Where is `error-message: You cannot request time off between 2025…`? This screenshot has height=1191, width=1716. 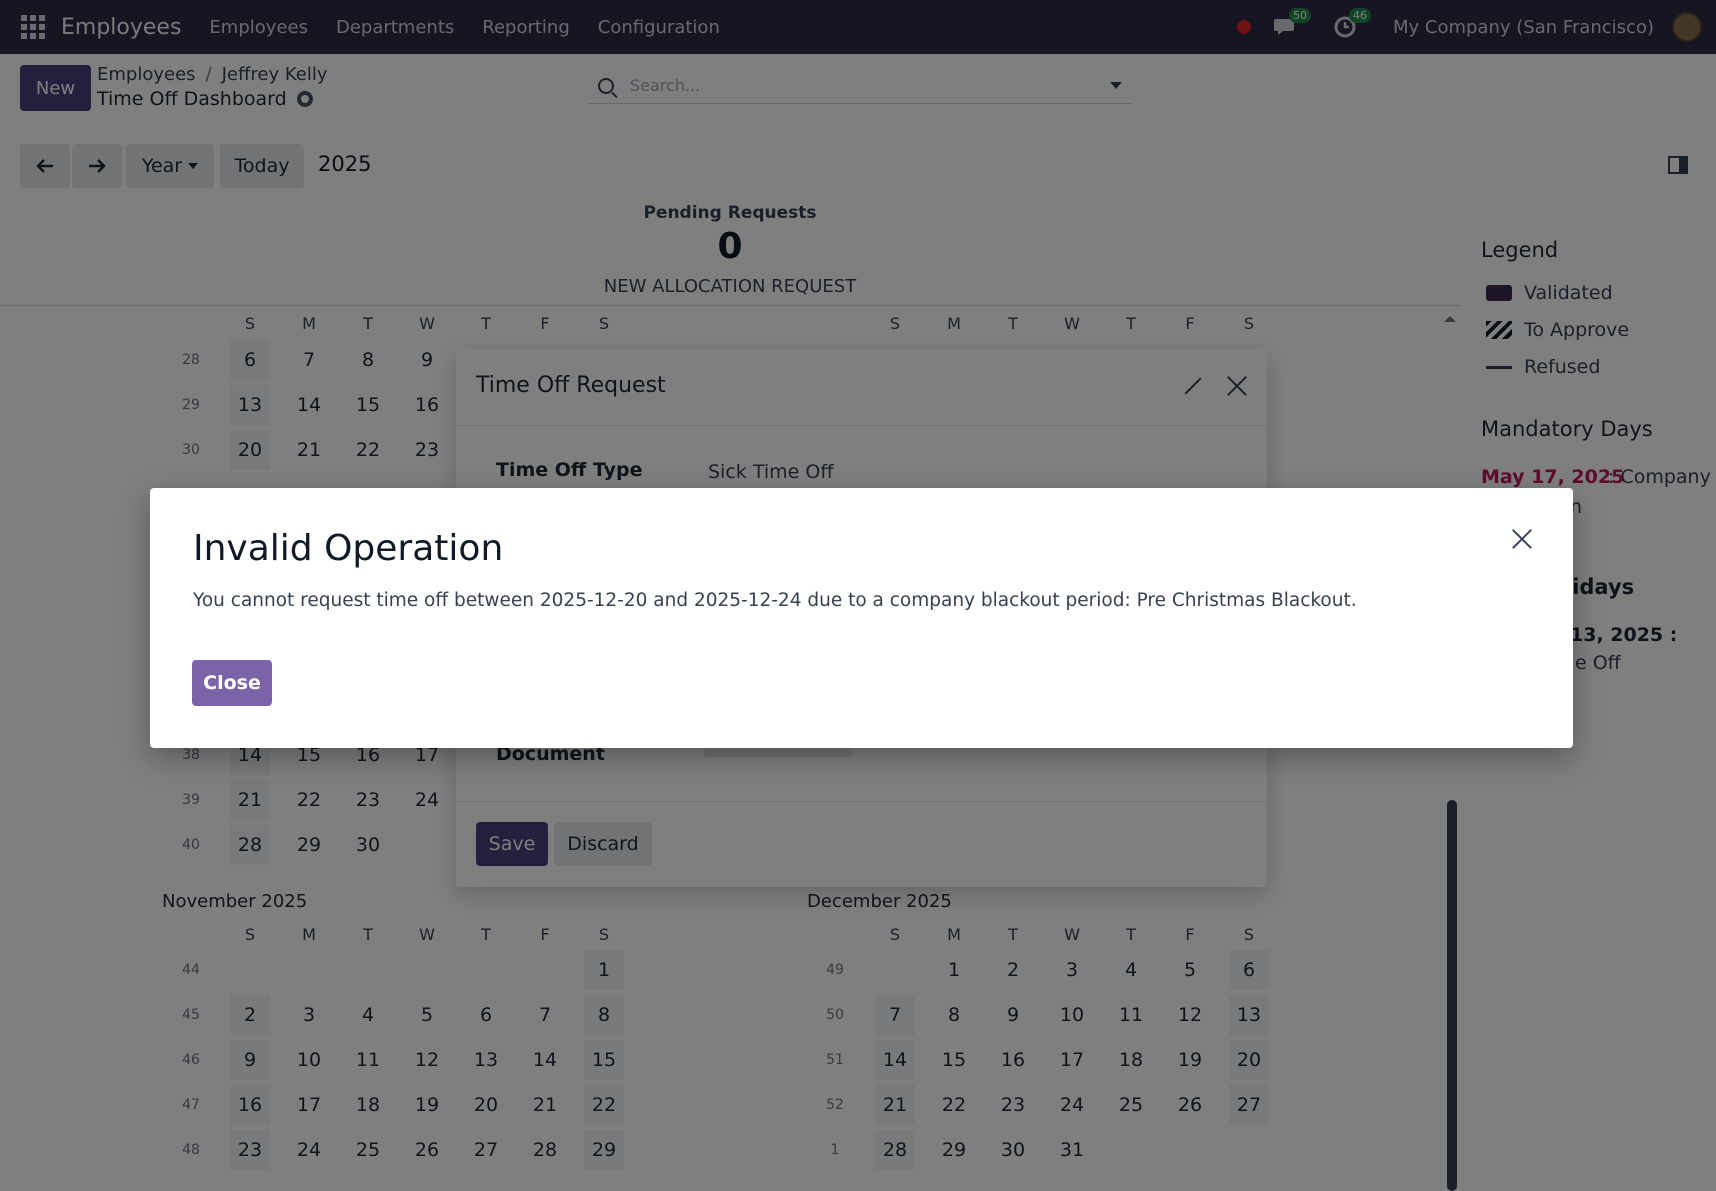
error-message: You cannot request time off between 2025… is located at coordinates (775, 600).